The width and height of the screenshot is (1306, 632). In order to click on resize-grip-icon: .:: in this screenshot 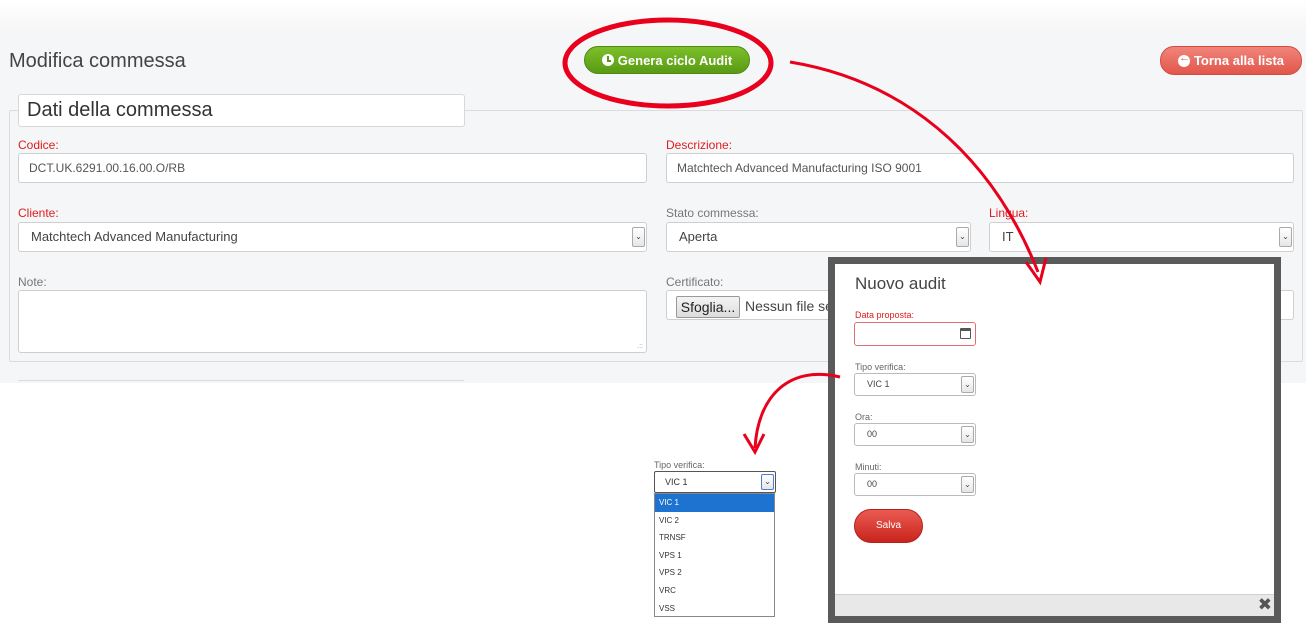, I will do `click(640, 346)`.